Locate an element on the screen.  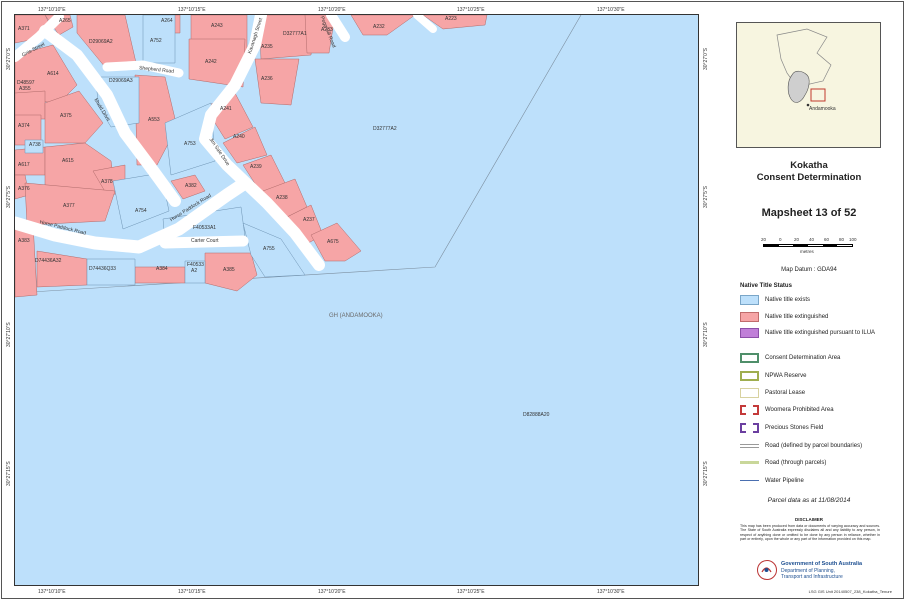
parcel-label: D32777A2 is located at coordinates (385, 129).